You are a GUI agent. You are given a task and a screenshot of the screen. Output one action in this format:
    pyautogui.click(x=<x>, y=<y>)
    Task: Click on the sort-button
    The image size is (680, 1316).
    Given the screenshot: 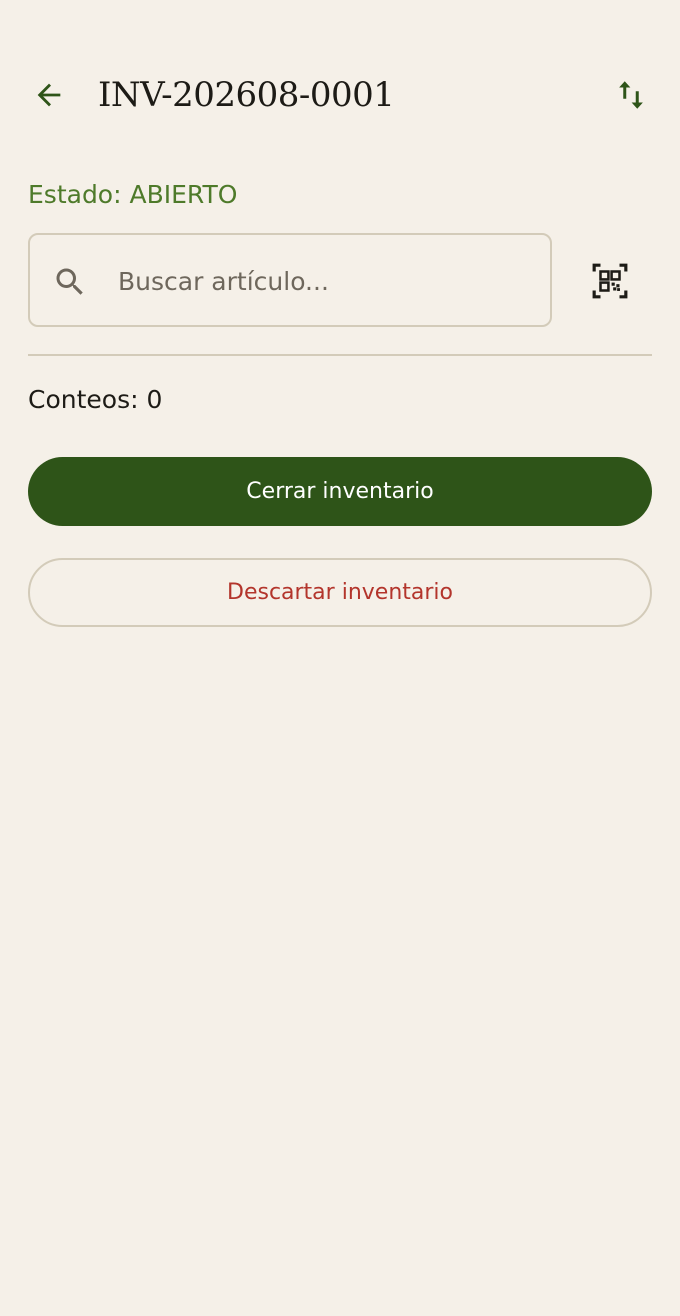 What is the action you would take?
    pyautogui.click(x=631, y=95)
    